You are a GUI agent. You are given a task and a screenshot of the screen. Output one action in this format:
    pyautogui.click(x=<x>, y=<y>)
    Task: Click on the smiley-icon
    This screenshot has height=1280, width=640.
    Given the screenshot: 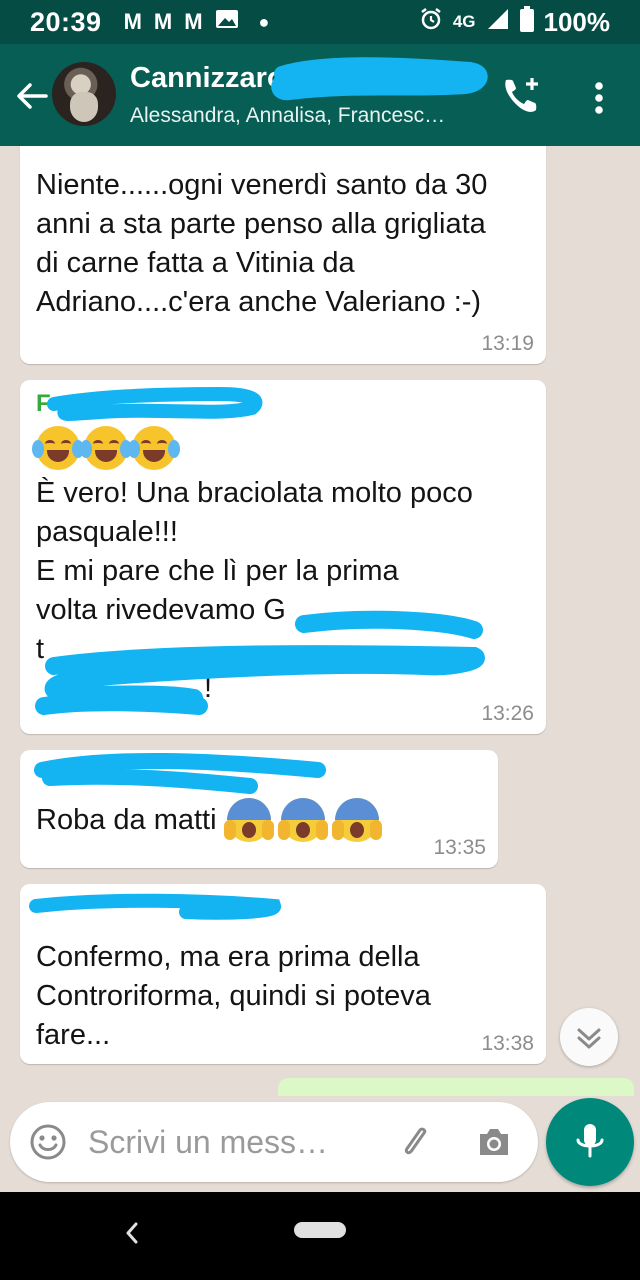 What is the action you would take?
    pyautogui.click(x=48, y=1142)
    